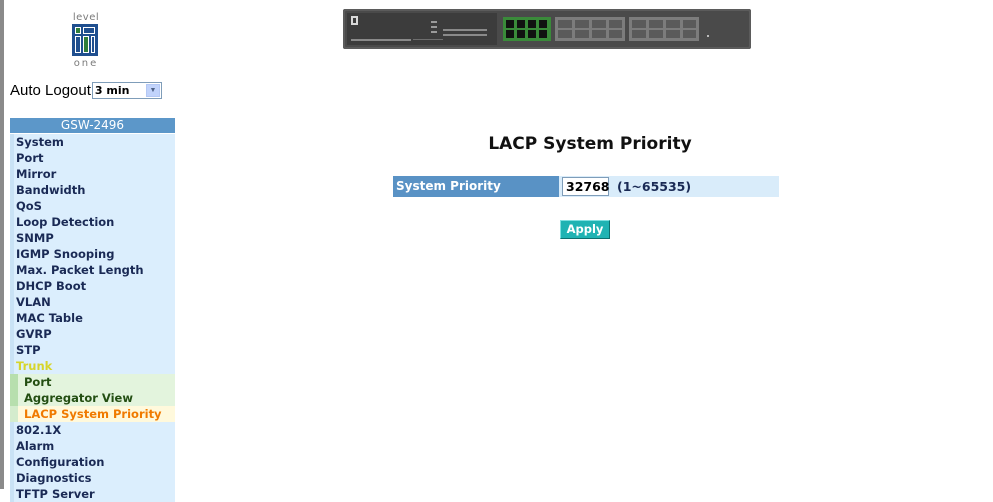 The height and width of the screenshot is (502, 993). What do you see at coordinates (92, 125) in the screenshot?
I see `sidebar-title: GSW-2496` at bounding box center [92, 125].